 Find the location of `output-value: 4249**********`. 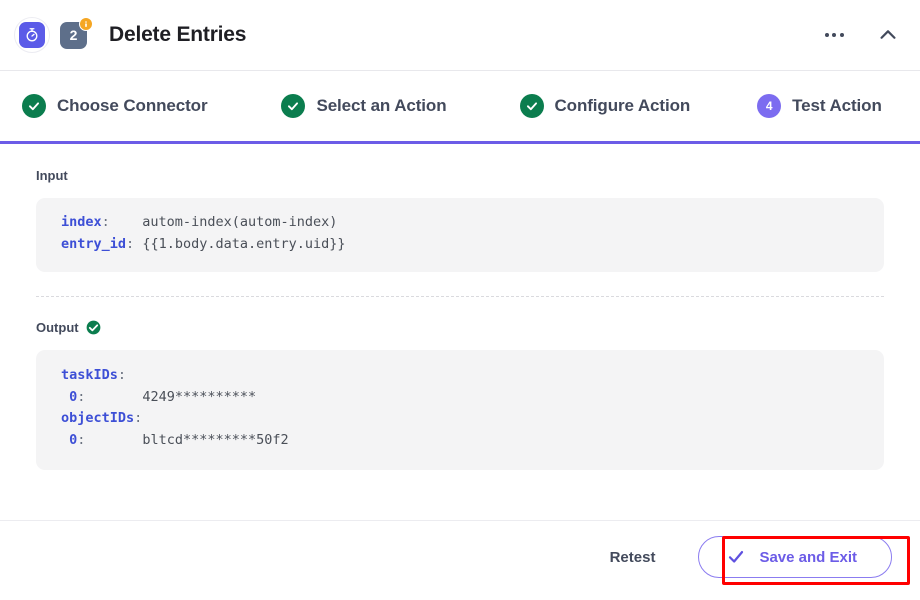

output-value: 4249********** is located at coordinates (199, 396).